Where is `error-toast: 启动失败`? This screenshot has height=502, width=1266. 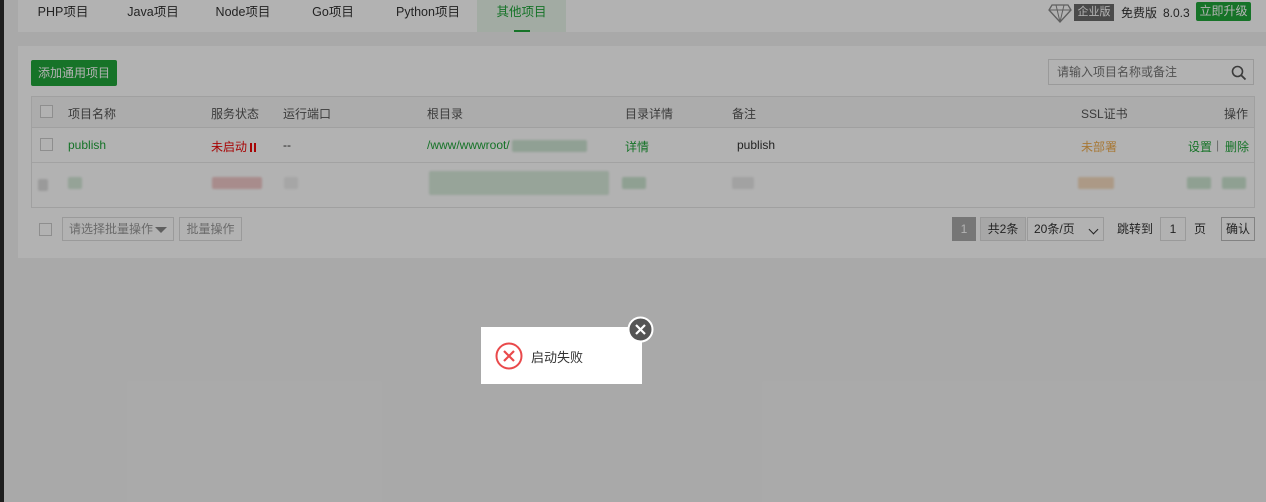 error-toast: 启动失败 is located at coordinates (561, 355).